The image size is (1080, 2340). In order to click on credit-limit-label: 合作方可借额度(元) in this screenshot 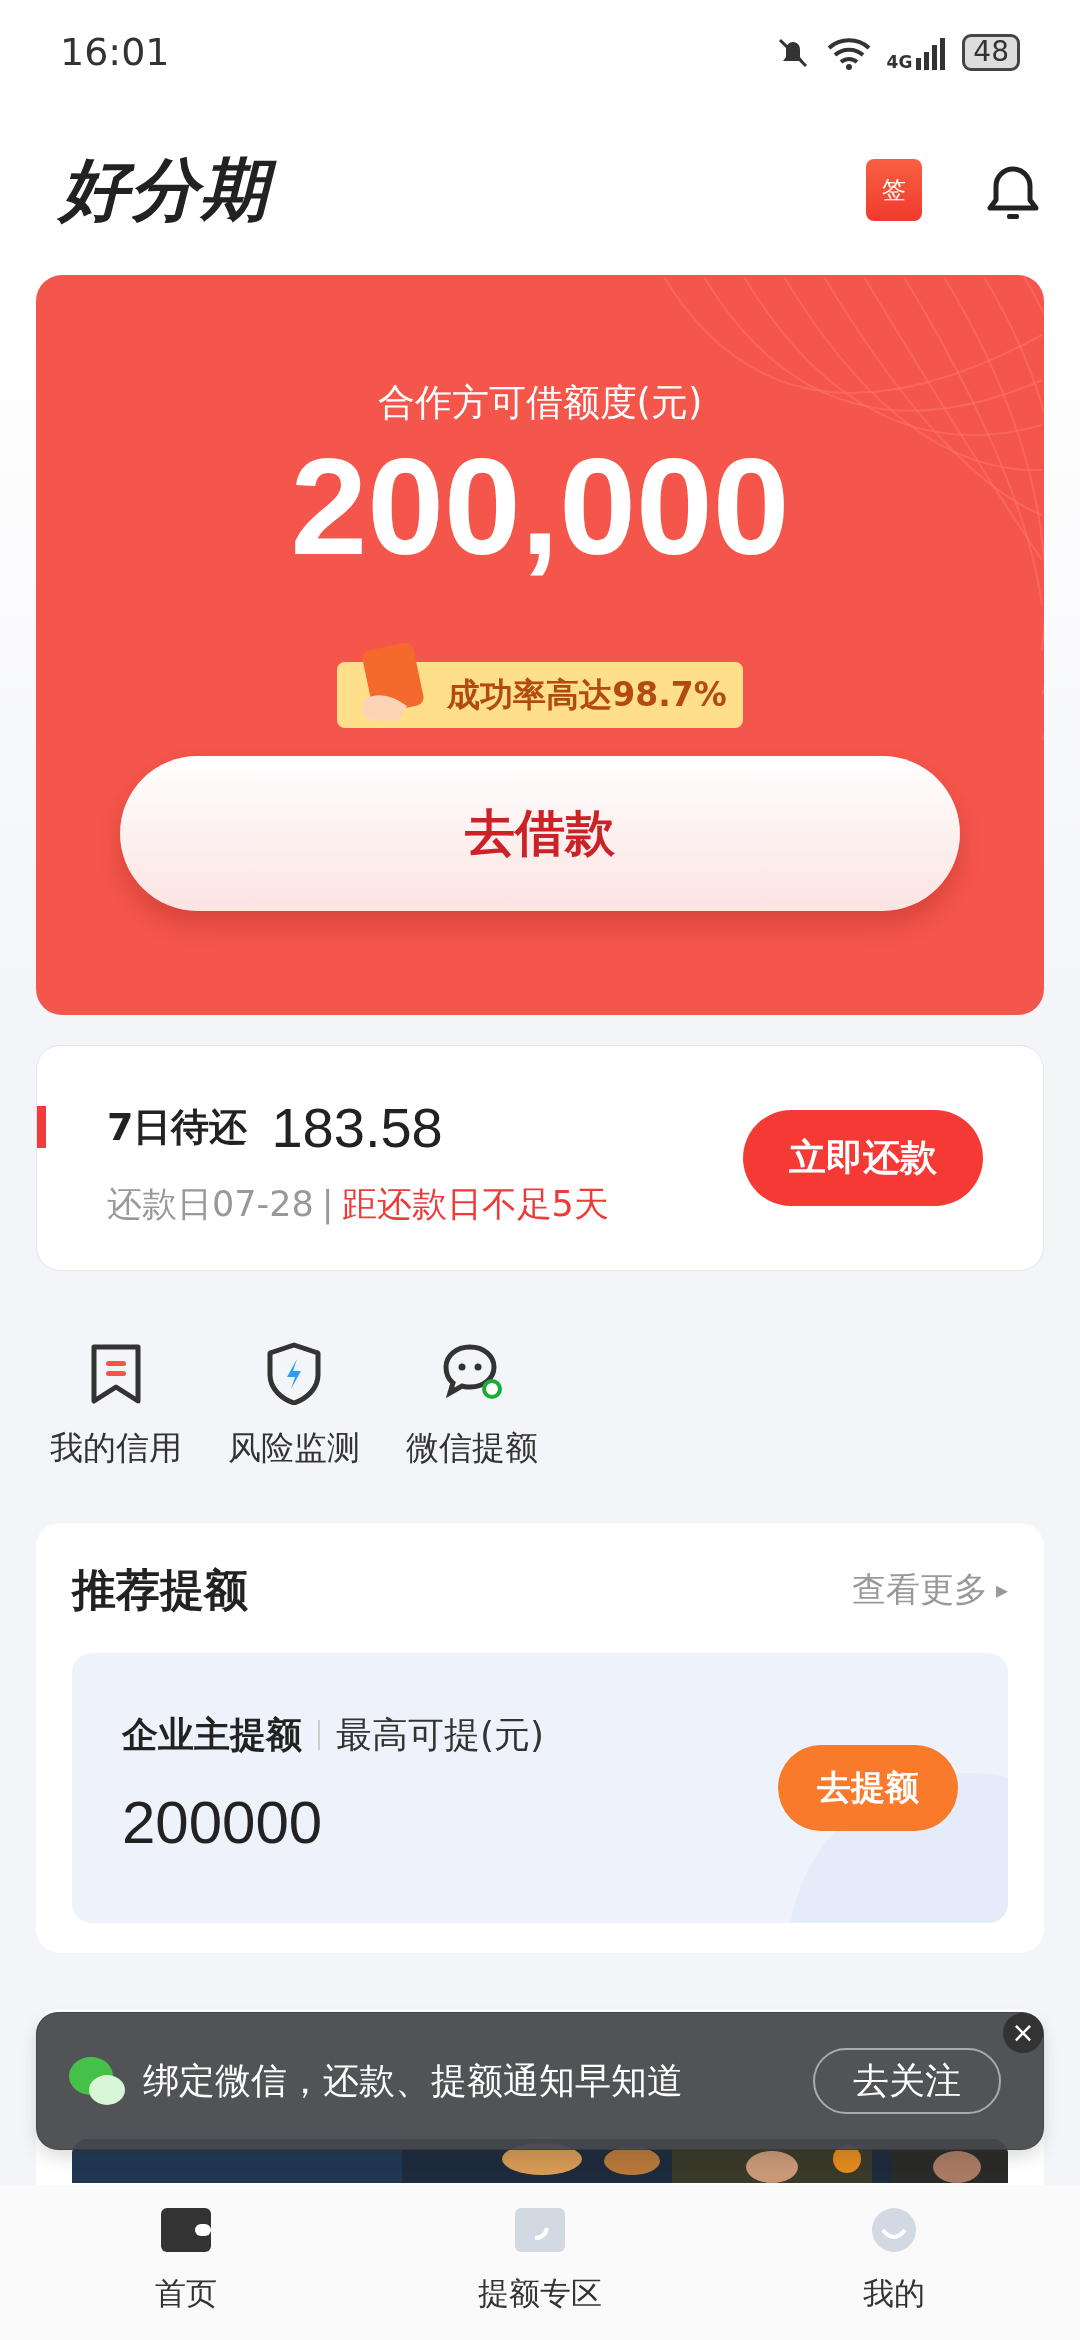, I will do `click(540, 403)`.